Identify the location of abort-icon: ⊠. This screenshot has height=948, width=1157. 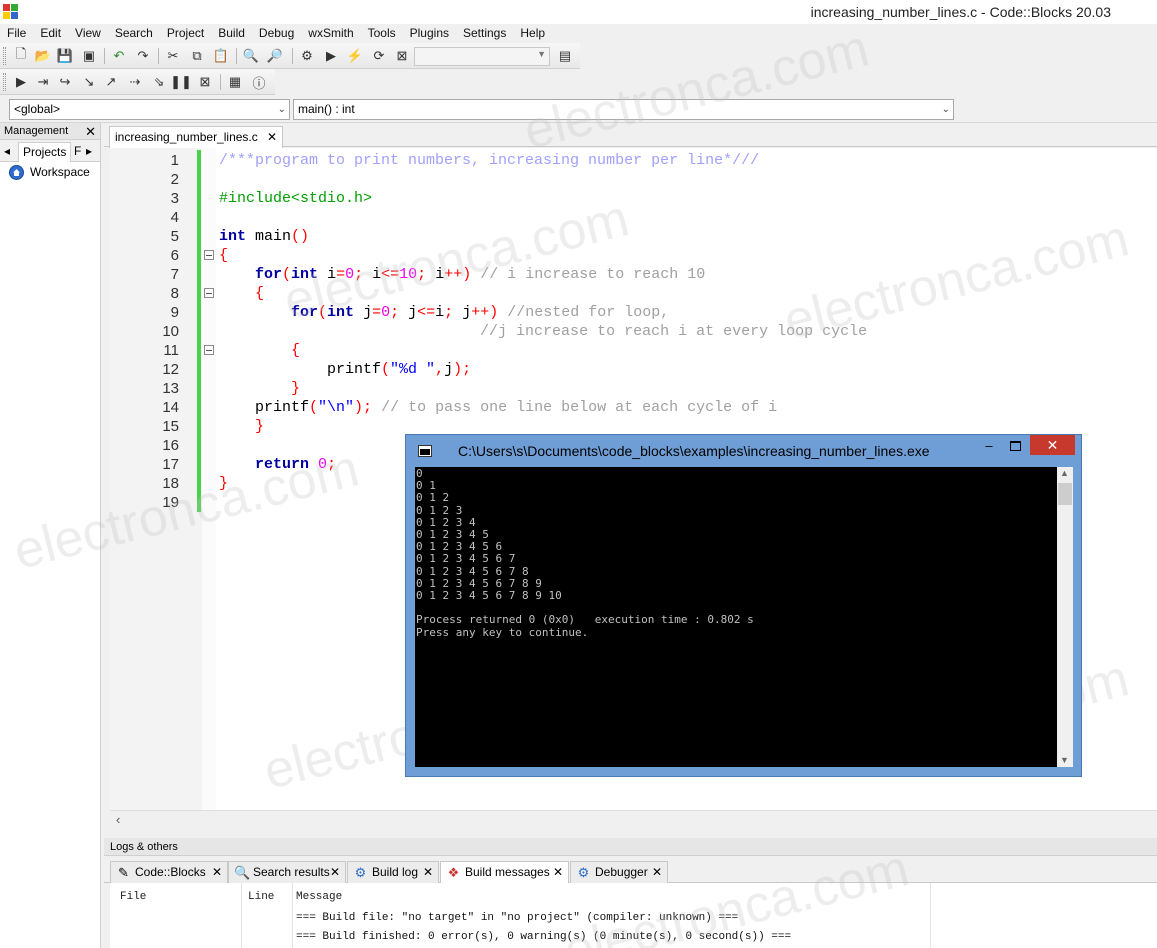
(402, 56).